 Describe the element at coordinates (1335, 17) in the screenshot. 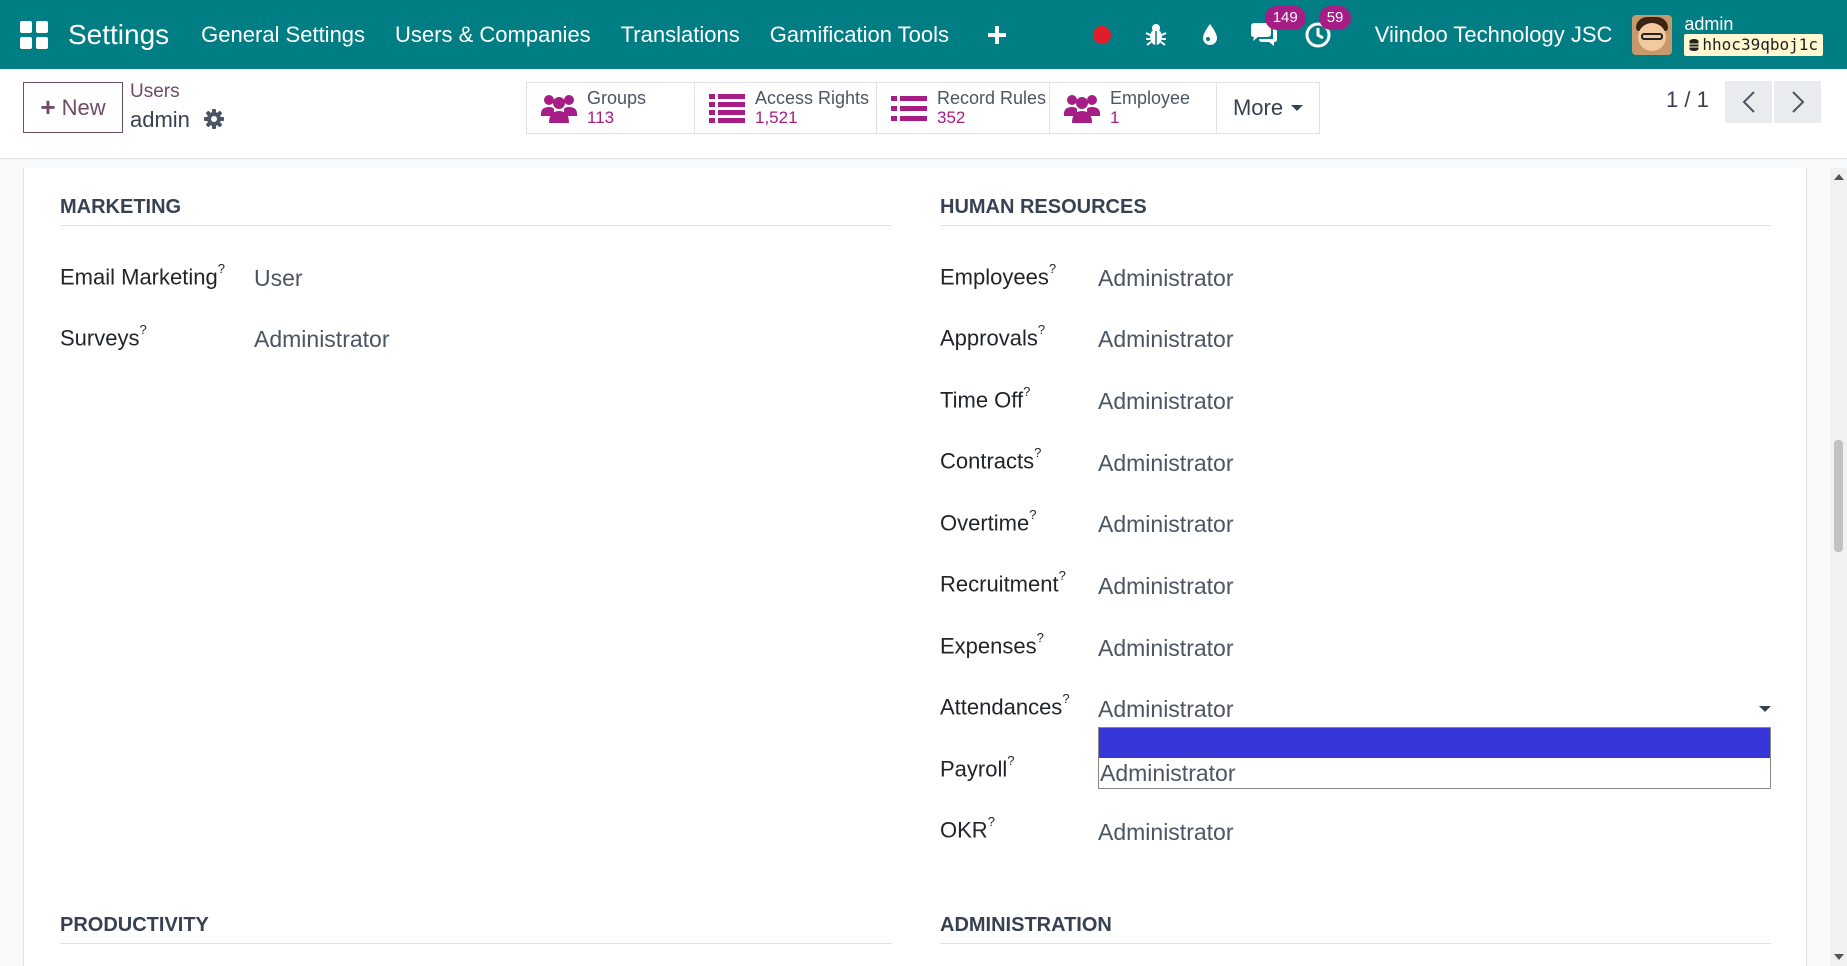

I see `activities-badge: 59` at that location.